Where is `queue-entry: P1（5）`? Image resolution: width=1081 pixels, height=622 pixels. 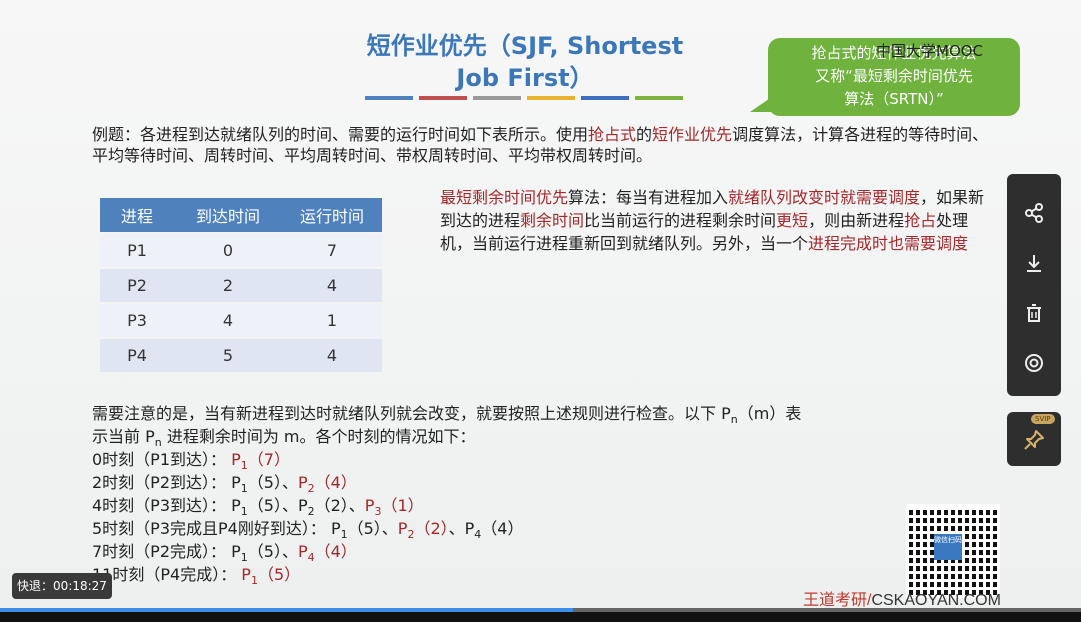 queue-entry: P1（5） is located at coordinates (271, 576).